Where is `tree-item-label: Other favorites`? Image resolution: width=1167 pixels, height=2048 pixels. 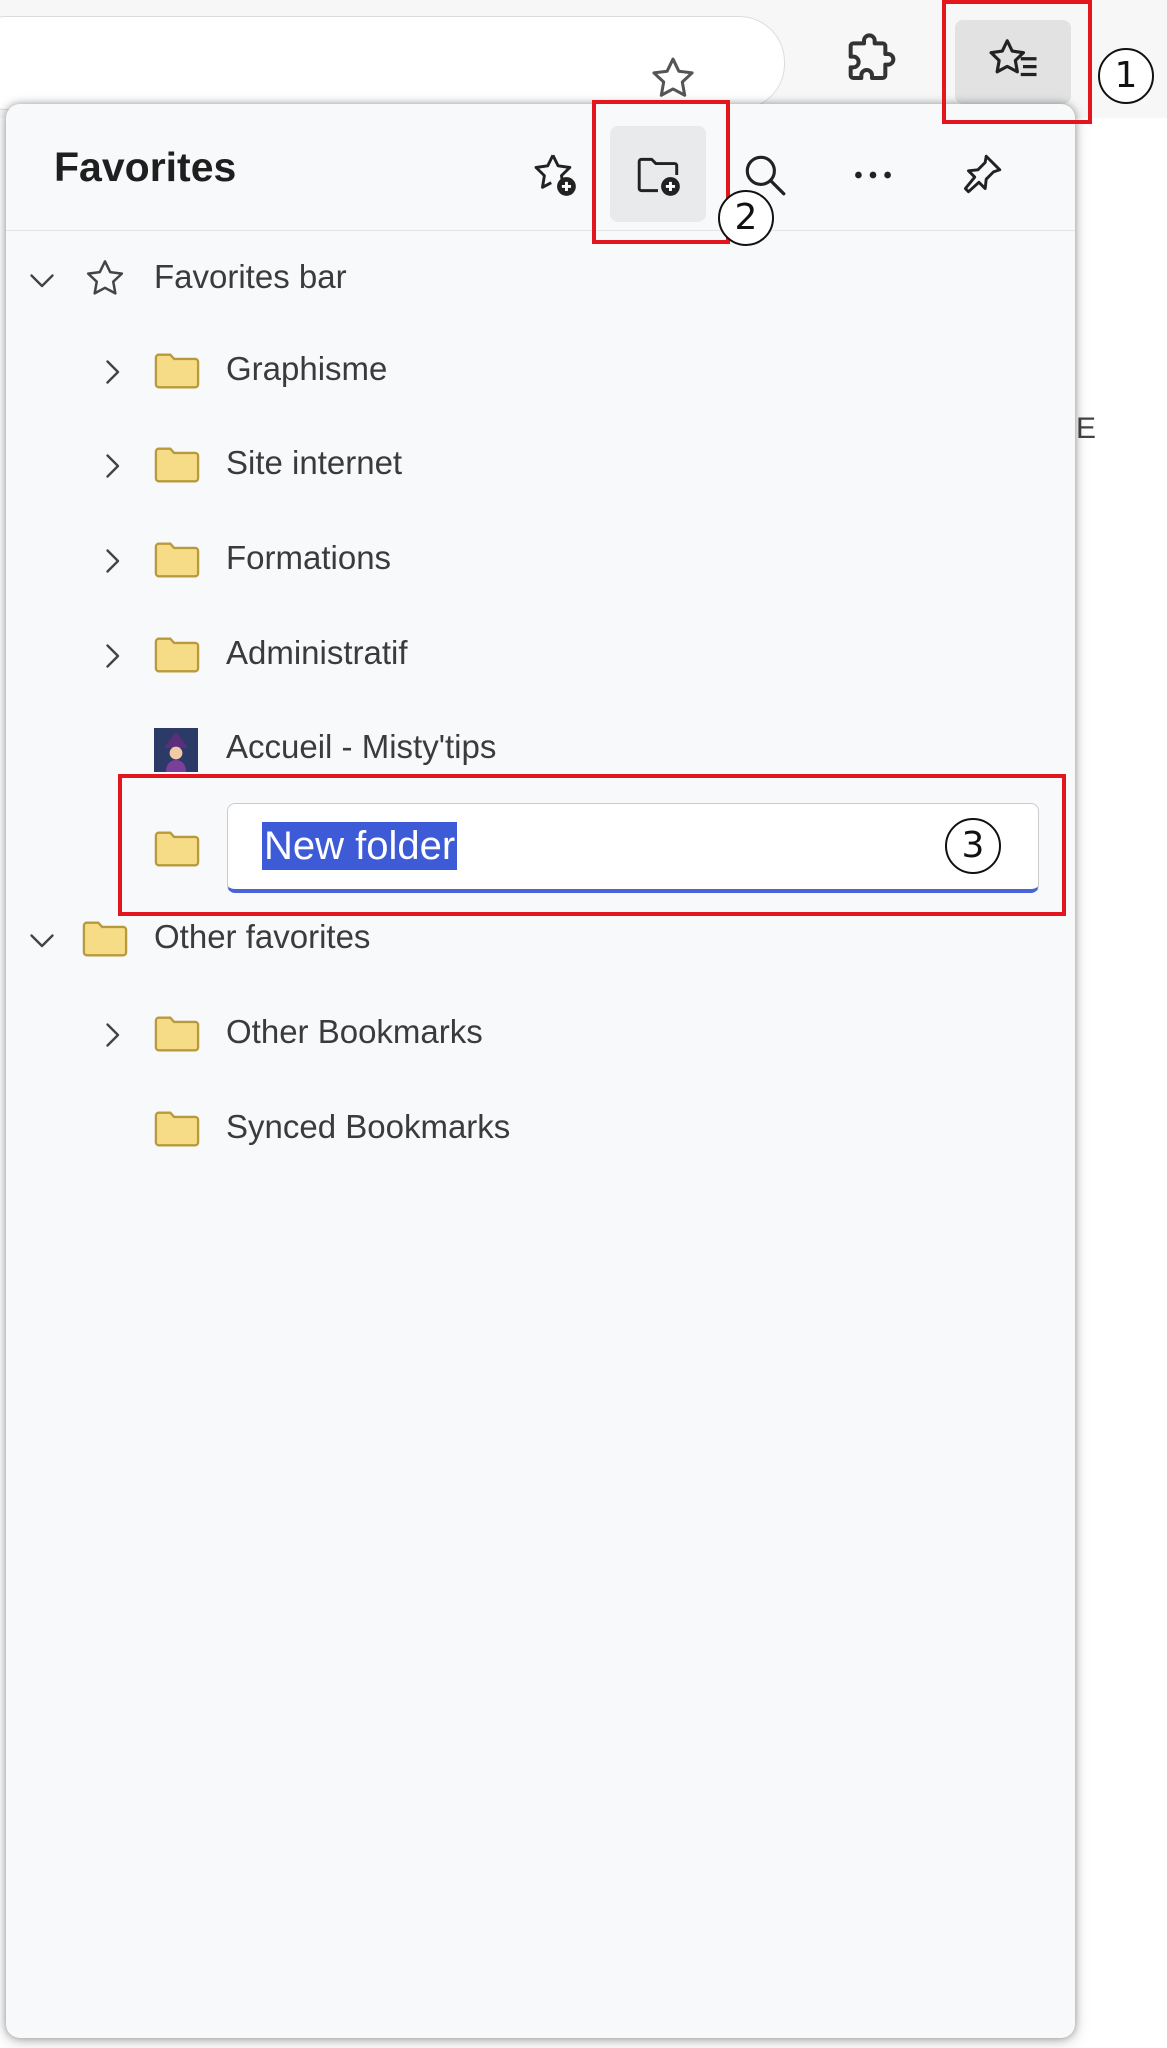
tree-item-label: Other favorites is located at coordinates (262, 936).